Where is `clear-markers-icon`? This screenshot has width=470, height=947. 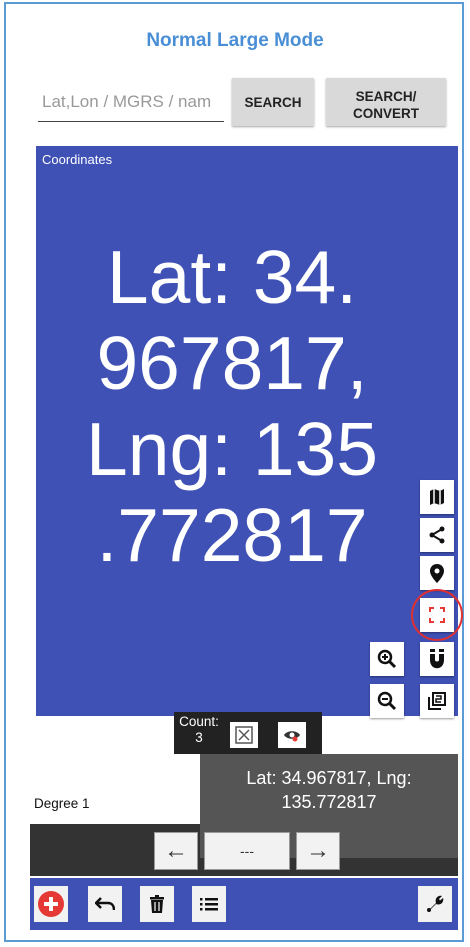 clear-markers-icon is located at coordinates (244, 735).